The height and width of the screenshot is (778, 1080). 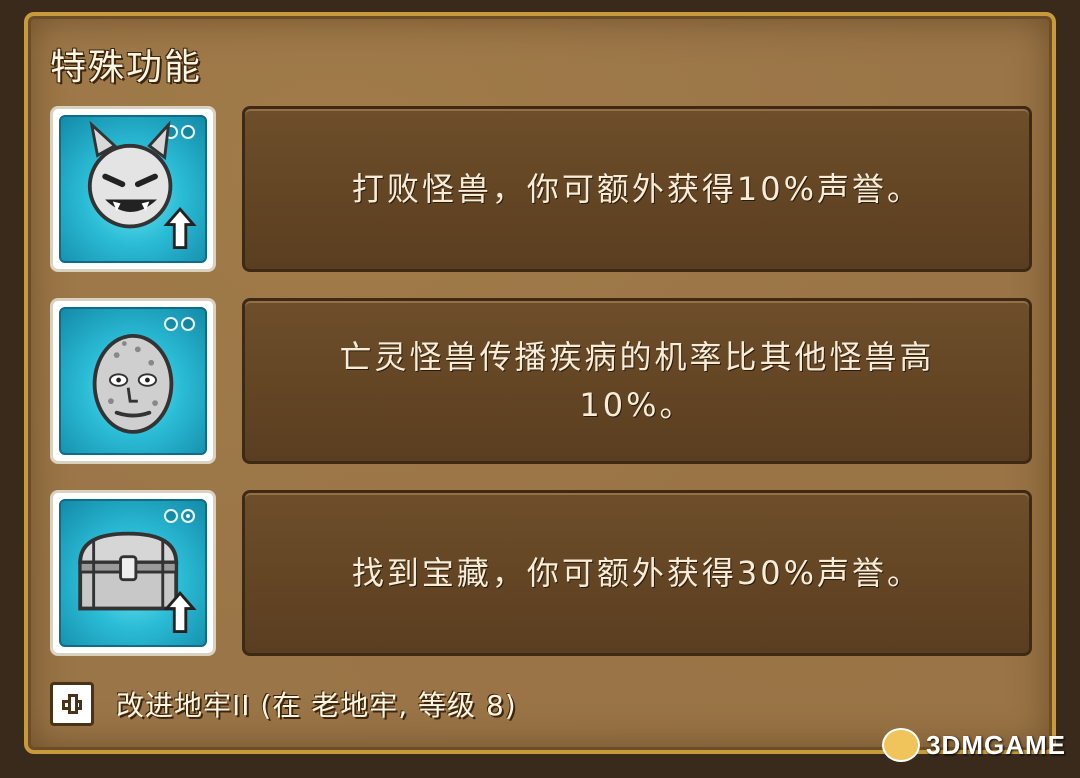 What do you see at coordinates (901, 745) in the screenshot?
I see `mascot-icon` at bounding box center [901, 745].